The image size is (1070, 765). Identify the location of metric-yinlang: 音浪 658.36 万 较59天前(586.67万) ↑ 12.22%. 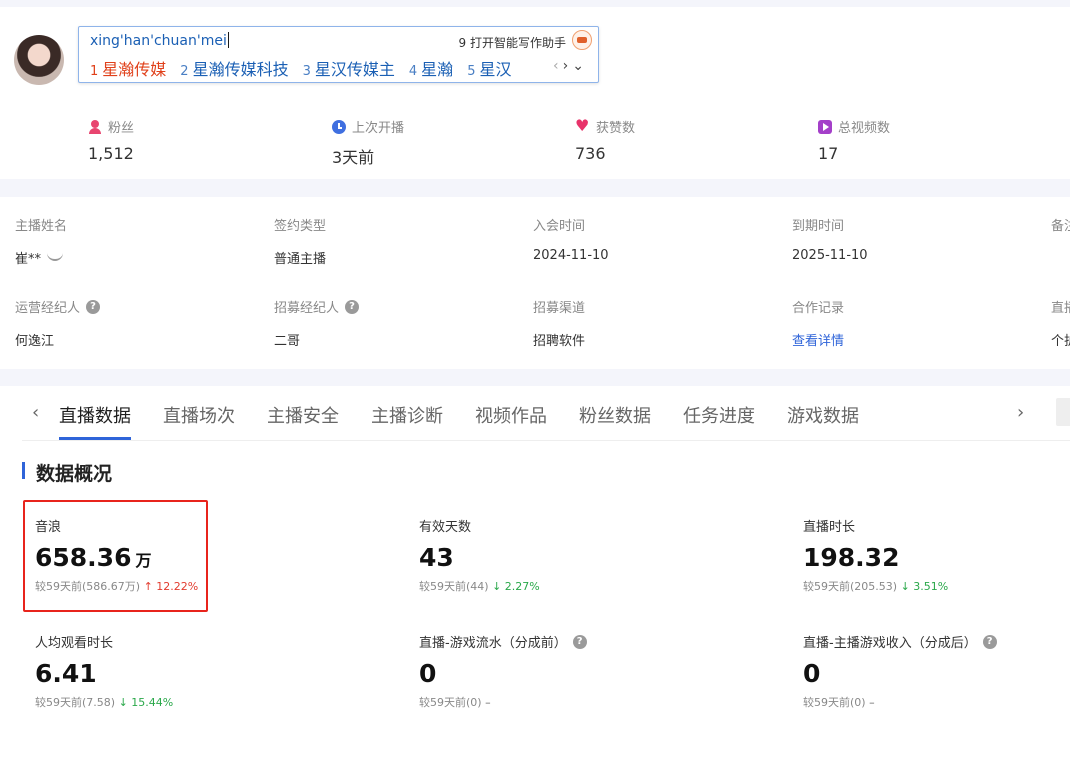
(116, 555).